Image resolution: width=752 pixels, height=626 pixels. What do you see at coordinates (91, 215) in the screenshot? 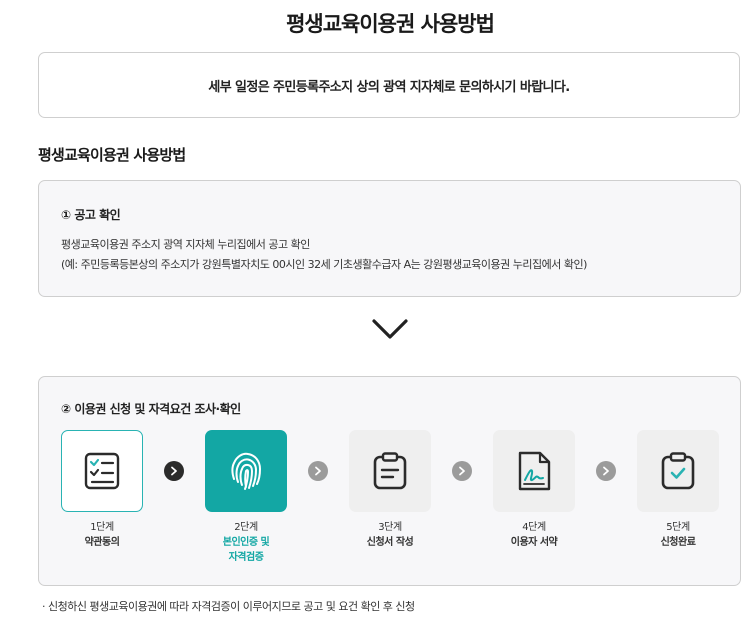
I see `step1-heading: ① 공고 확인` at bounding box center [91, 215].